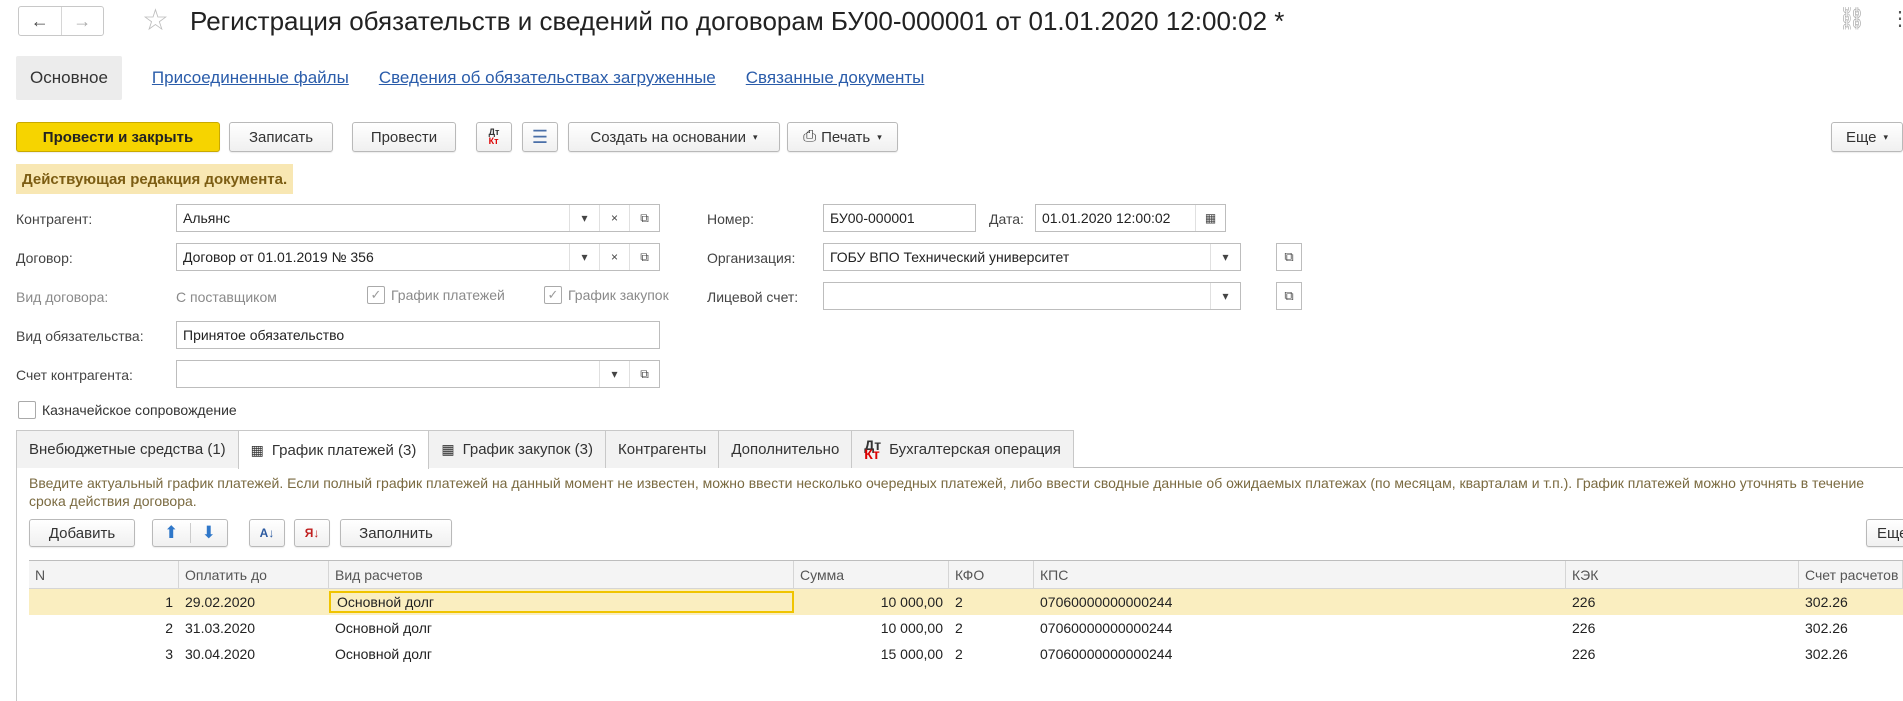 The image size is (1903, 701). Describe the element at coordinates (418, 335) in the screenshot. I see `vid-obyazatelstva-field: Принятое обязательство` at that location.